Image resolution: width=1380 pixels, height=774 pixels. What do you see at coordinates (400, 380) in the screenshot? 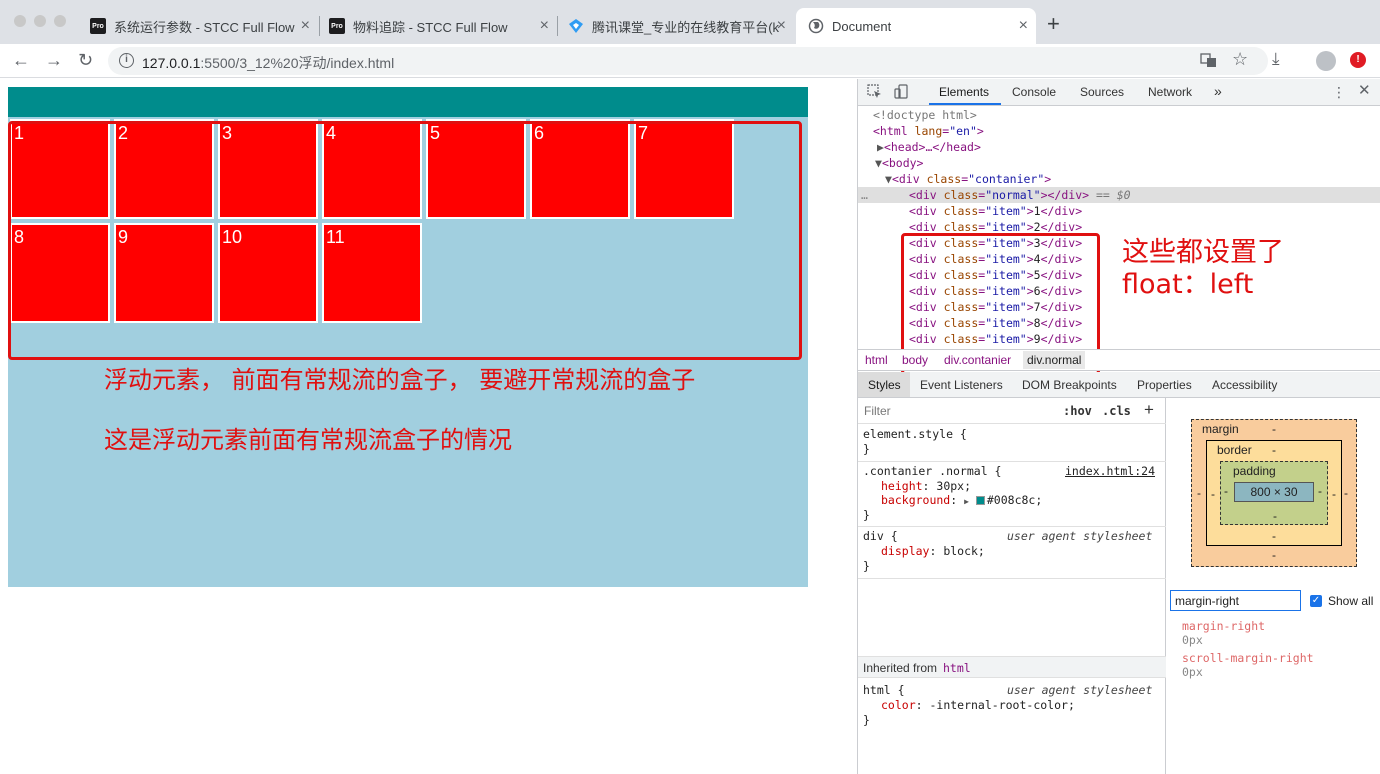
I see `annotation-avoid-normal-flow: 浮动元素， 前面有常规流的盒子， 要避开常规流的盒子` at bounding box center [400, 380].